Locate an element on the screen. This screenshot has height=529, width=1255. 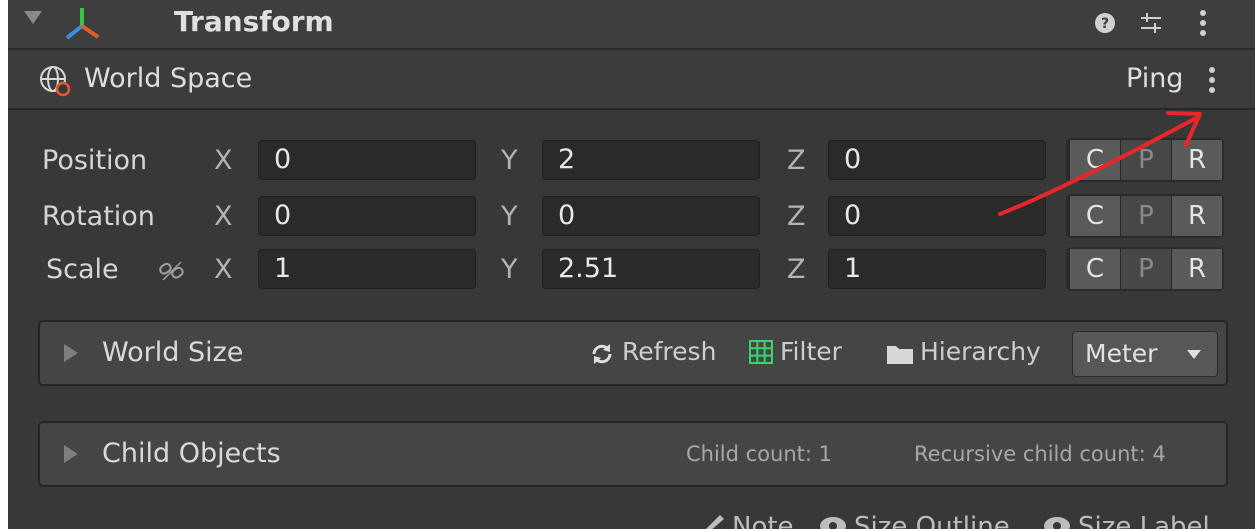
paste-rotation-button: P is located at coordinates (1146, 216).